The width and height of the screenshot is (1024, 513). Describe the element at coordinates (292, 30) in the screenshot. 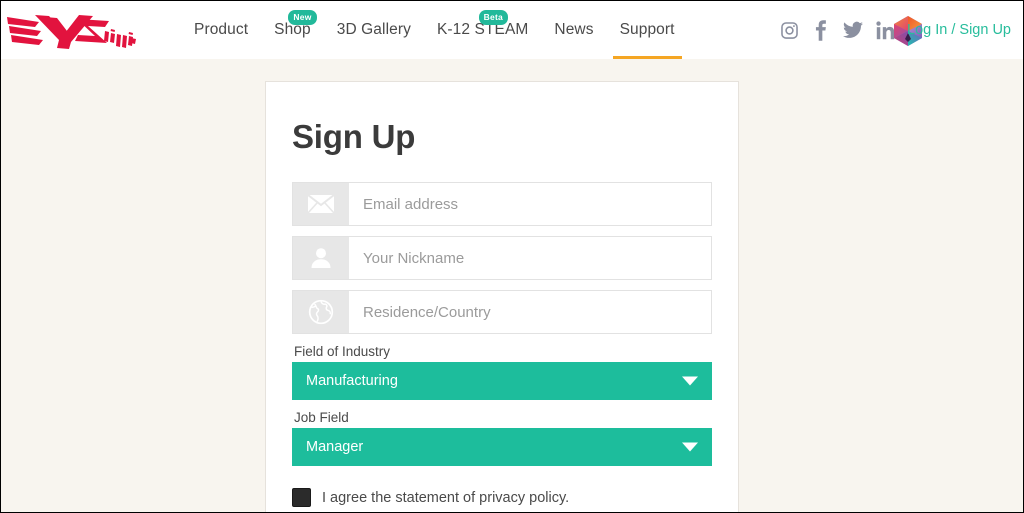

I see `nav-item-shop: New Shop` at that location.